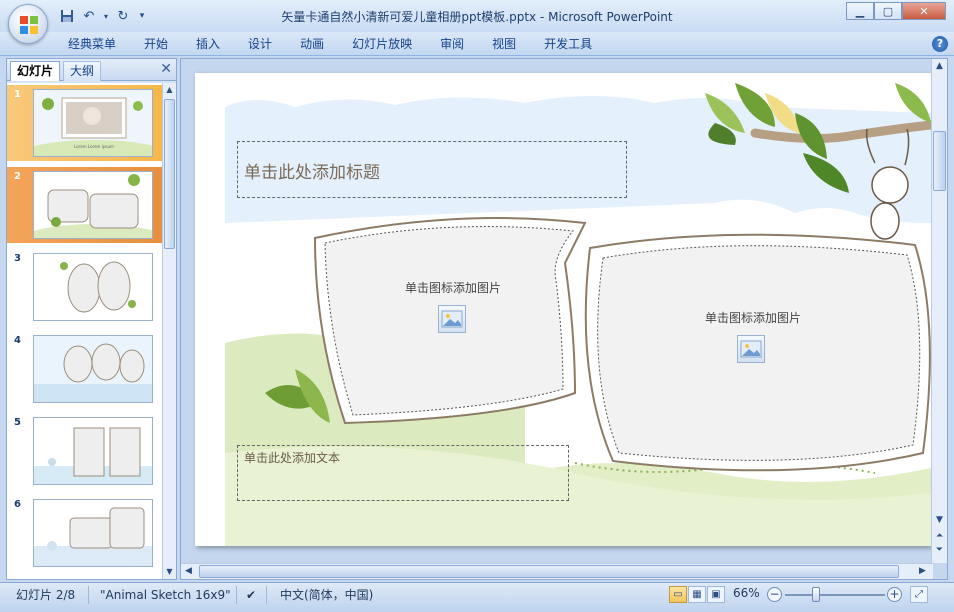 Image resolution: width=954 pixels, height=612 pixels. Describe the element at coordinates (382, 44) in the screenshot. I see `tab-slide-show: 幻灯片放映` at that location.